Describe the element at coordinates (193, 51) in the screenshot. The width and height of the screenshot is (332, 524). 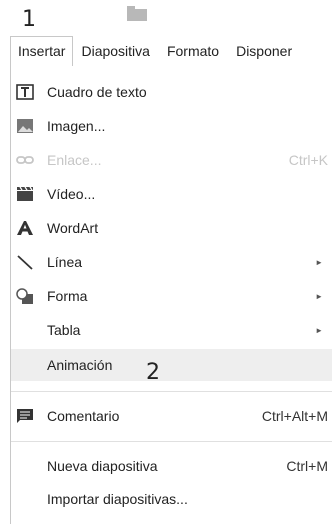
I see `menu-formato: Formato` at that location.